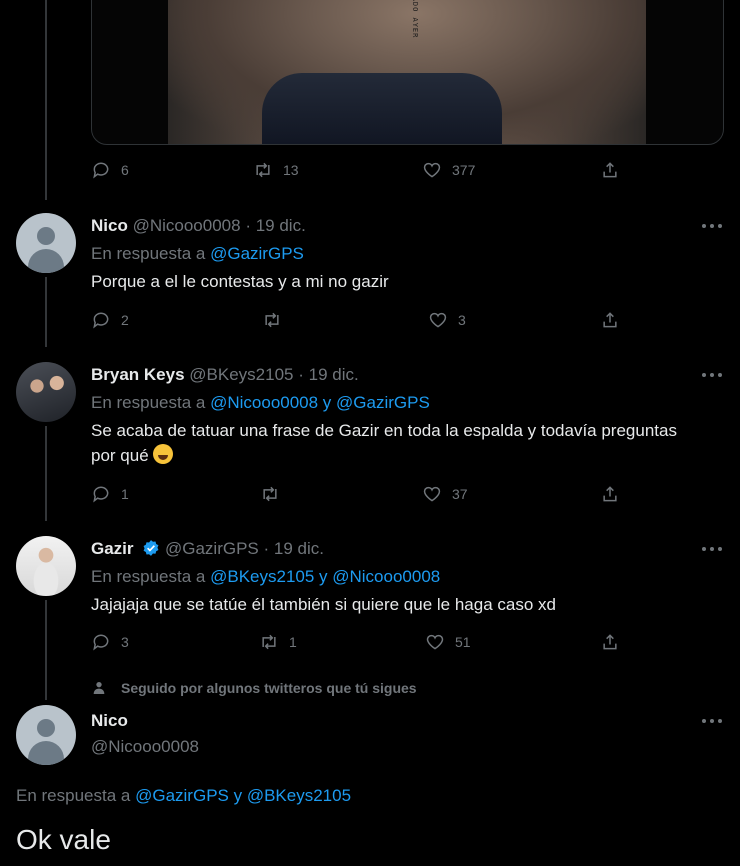 Image resolution: width=740 pixels, height=866 pixels. Describe the element at coordinates (110, 170) in the screenshot. I see `reply-button: 6` at that location.